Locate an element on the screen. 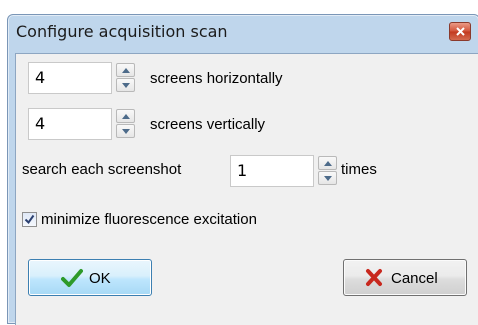 The image size is (478, 325). horizontal-screens-label: screens horizontally is located at coordinates (216, 78).